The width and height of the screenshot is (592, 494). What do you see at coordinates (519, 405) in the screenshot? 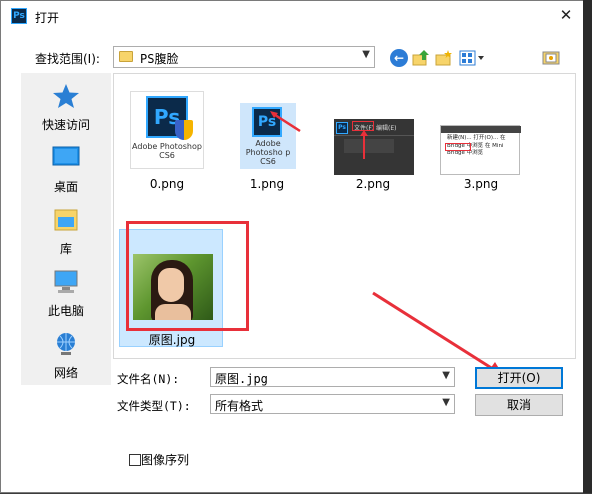
I see `cancel-button: 取消` at bounding box center [519, 405].